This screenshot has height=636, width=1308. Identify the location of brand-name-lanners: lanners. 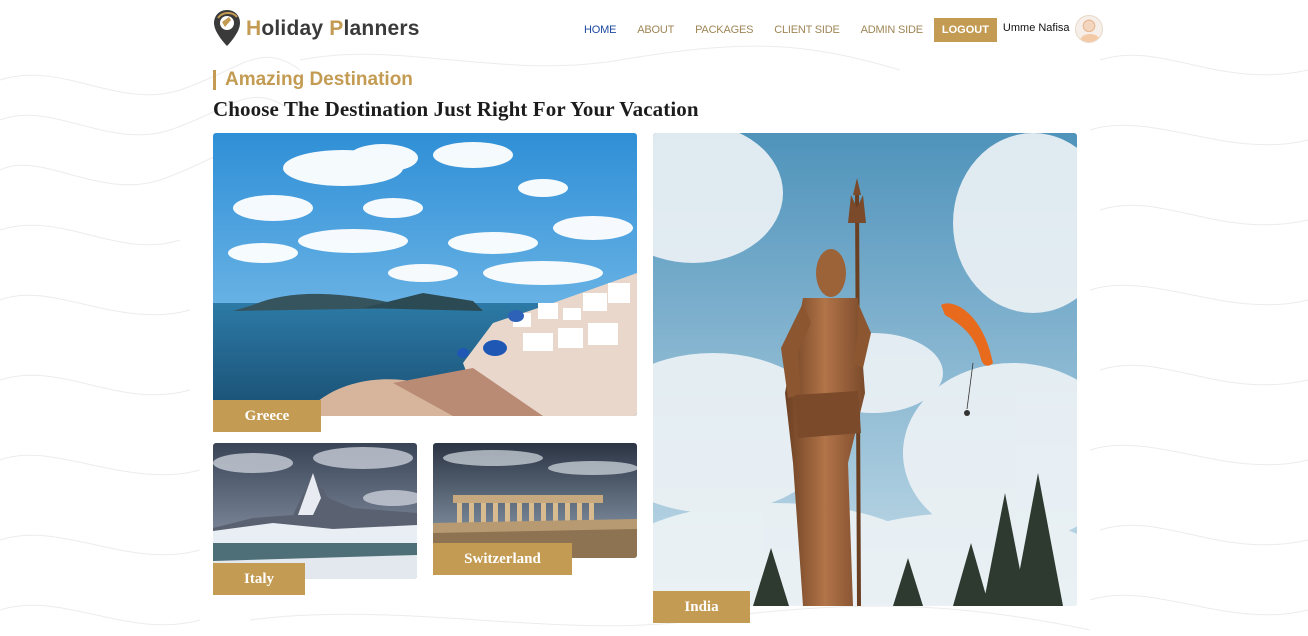
(381, 28).